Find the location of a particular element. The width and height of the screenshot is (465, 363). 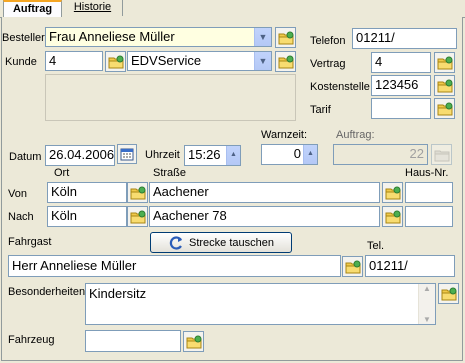

vertrag-value: 4 is located at coordinates (379, 61).